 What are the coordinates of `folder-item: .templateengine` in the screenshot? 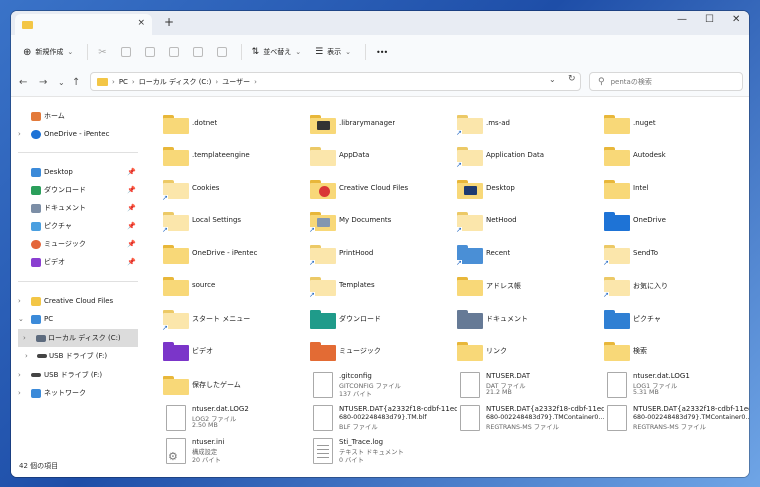 It's located at (233, 159).